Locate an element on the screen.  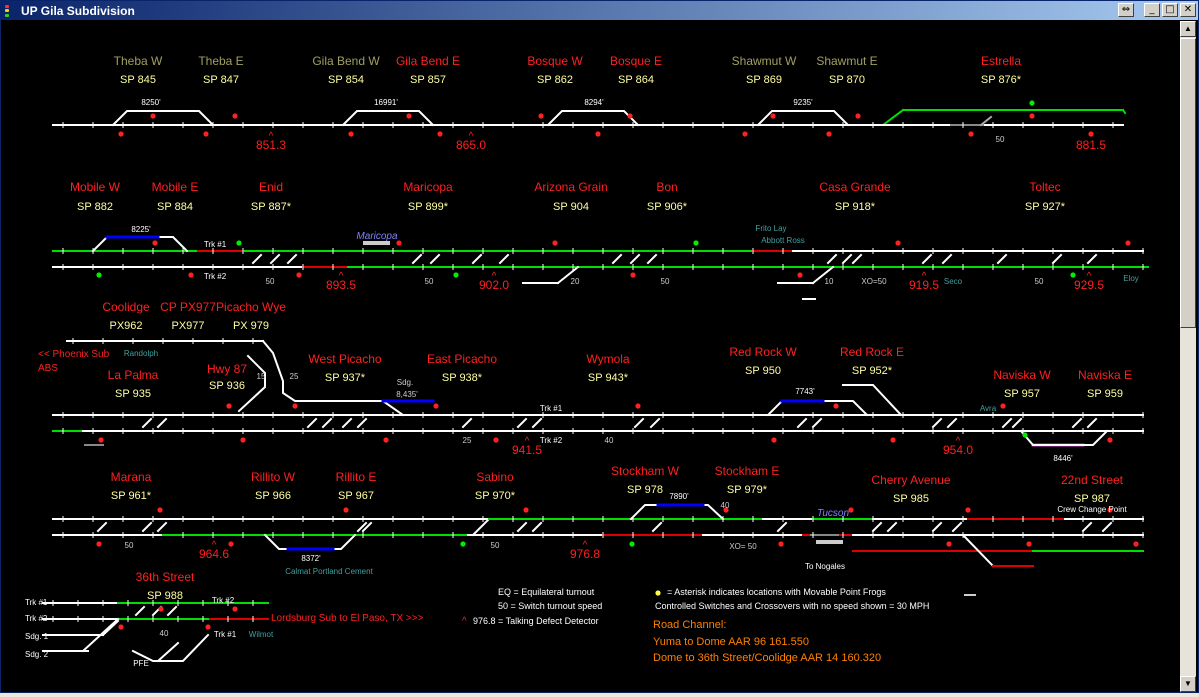
station-sp-code: SP 943* is located at coordinates (608, 378).